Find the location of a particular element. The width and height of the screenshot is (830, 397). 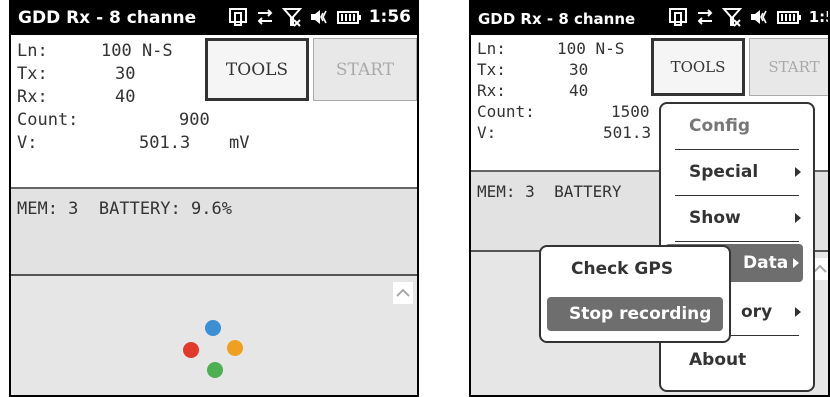

data-submenu: Check GPS Stop recording is located at coordinates (635, 294).